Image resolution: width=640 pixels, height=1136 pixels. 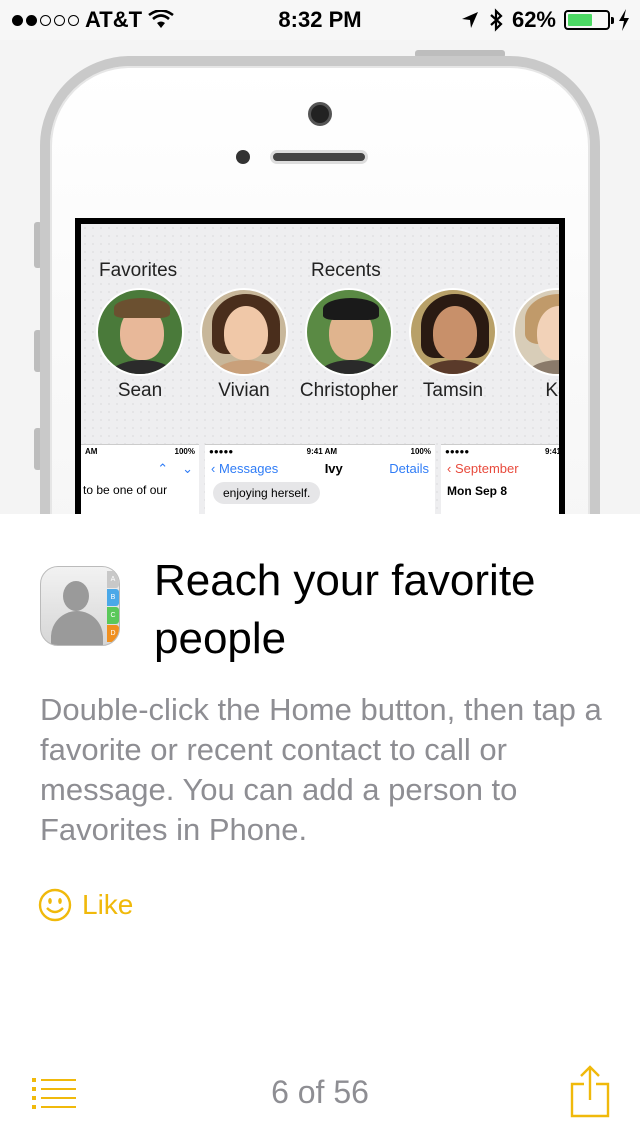 What do you see at coordinates (496, 20) in the screenshot?
I see `bluetooth-icon` at bounding box center [496, 20].